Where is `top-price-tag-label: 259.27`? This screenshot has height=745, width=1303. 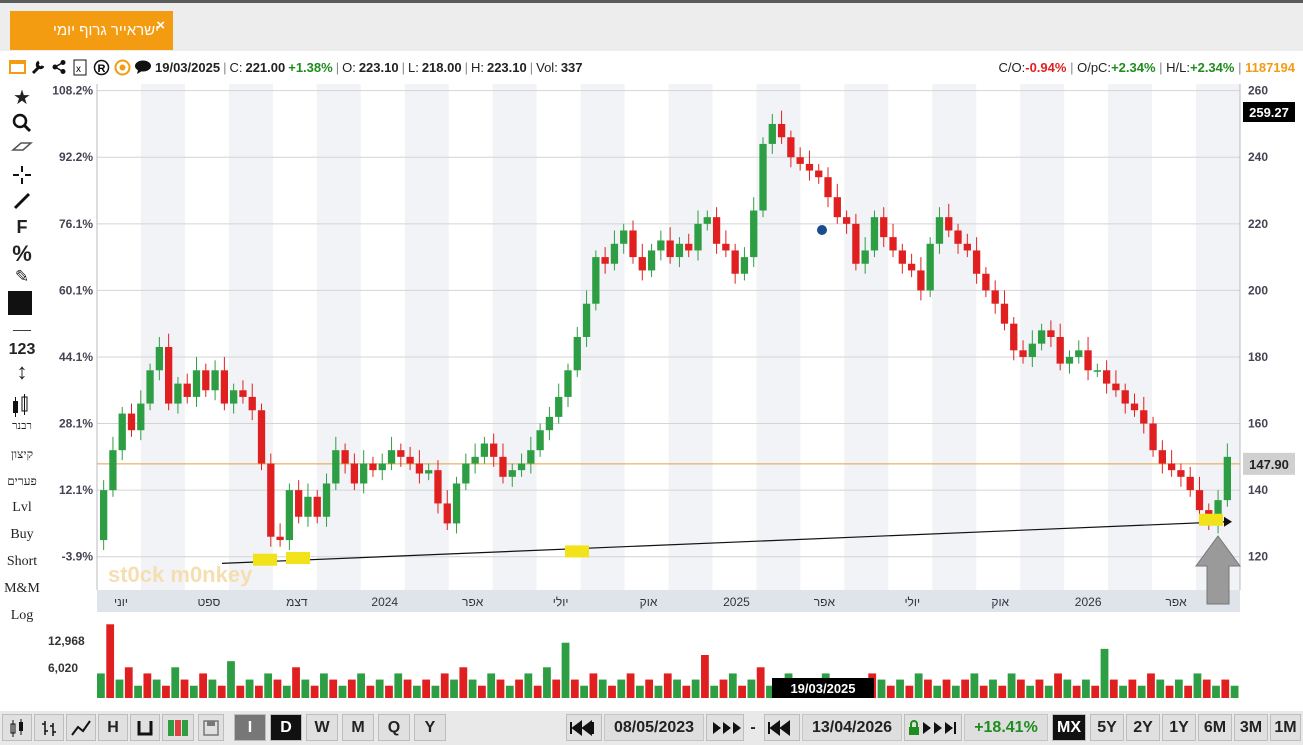
top-price-tag-label: 259.27 is located at coordinates (1269, 112).